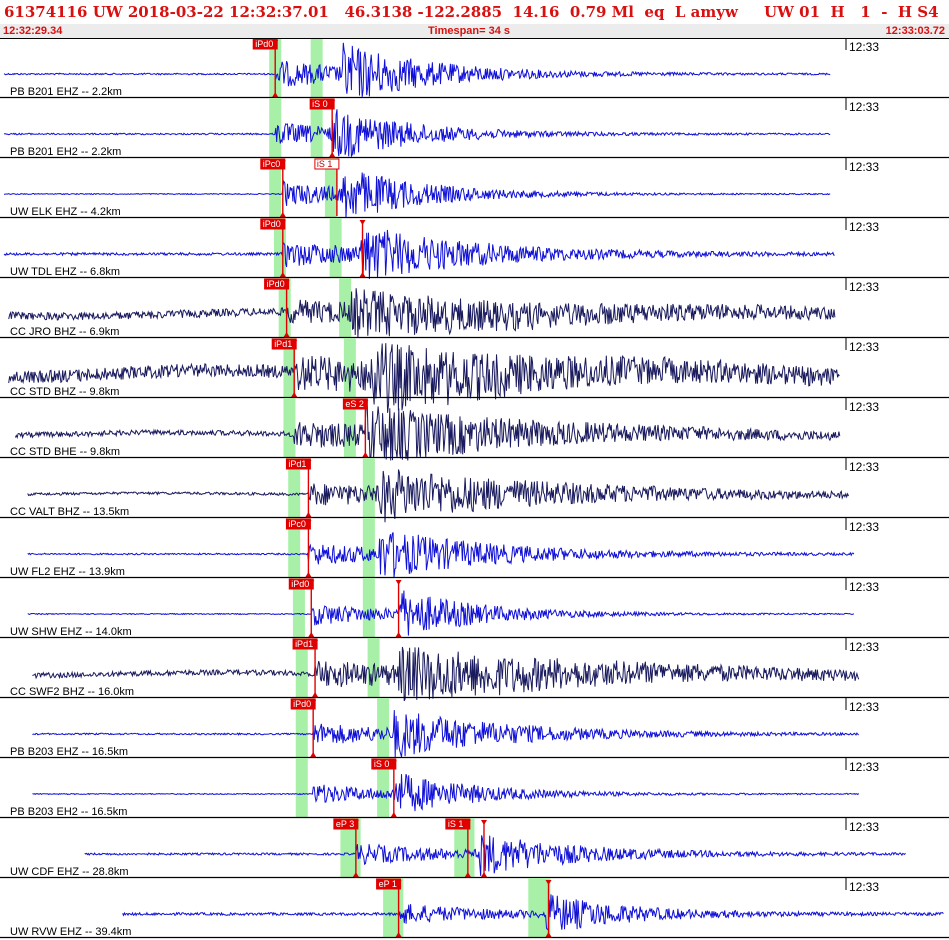 This screenshot has width=949, height=940. I want to click on station-label: UW FL2 EHZ -- 13.9km, so click(67, 572).